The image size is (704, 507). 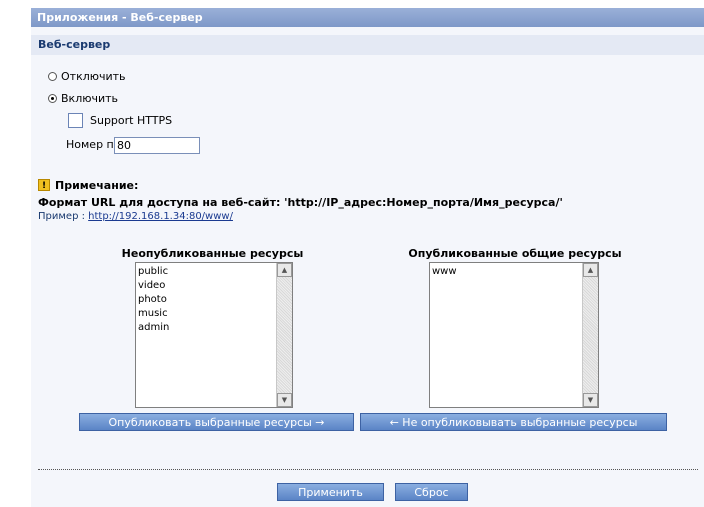 I want to click on https-checkbox: Support HTTPS, so click(x=120, y=120).